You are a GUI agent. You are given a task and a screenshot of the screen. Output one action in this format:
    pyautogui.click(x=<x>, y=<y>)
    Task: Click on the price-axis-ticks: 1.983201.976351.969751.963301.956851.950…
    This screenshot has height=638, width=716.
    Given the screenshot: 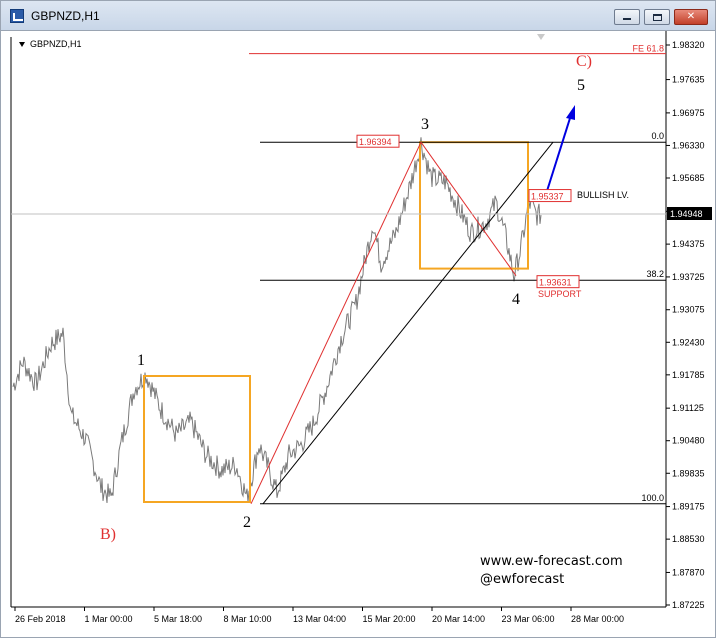 What is the action you would take?
    pyautogui.click(x=685, y=325)
    